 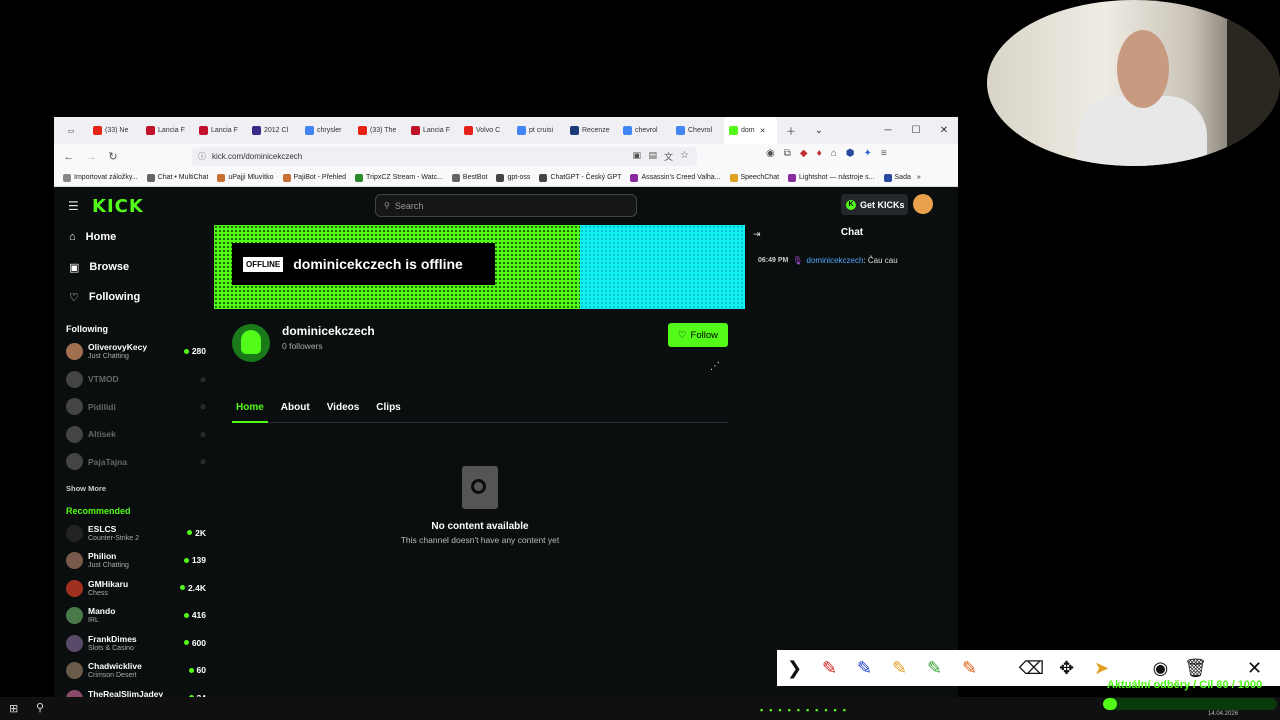 I want to click on pen-blue-icon: ✎, so click(x=864, y=668).